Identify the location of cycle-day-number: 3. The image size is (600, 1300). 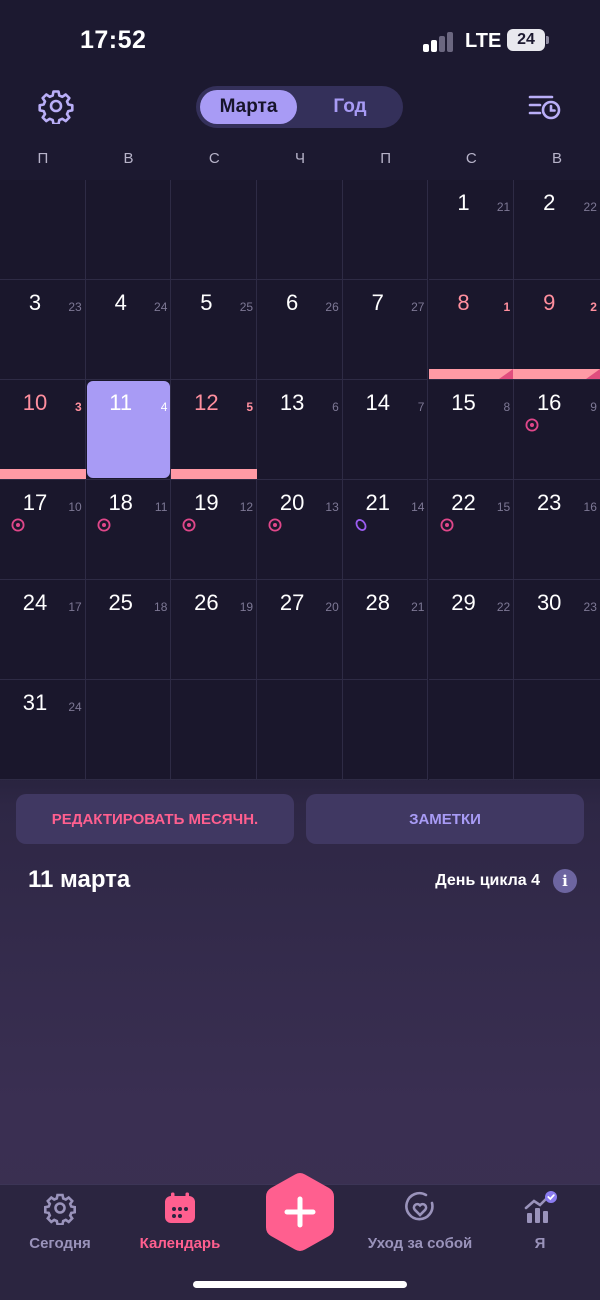
(78, 407).